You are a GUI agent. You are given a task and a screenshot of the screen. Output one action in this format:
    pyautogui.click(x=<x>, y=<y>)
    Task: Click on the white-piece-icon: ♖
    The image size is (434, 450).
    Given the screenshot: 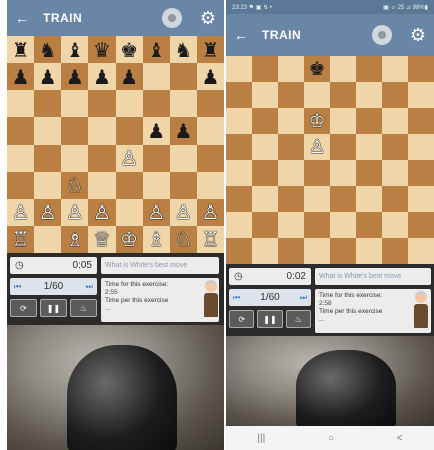 What is the action you would take?
    pyautogui.click(x=21, y=239)
    